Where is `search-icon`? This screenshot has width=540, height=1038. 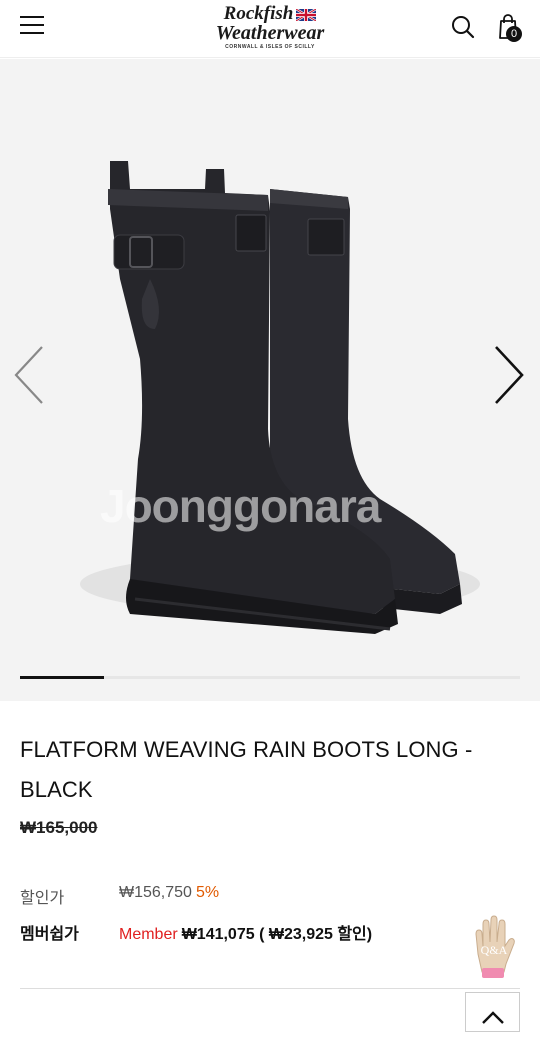 search-icon is located at coordinates (463, 27).